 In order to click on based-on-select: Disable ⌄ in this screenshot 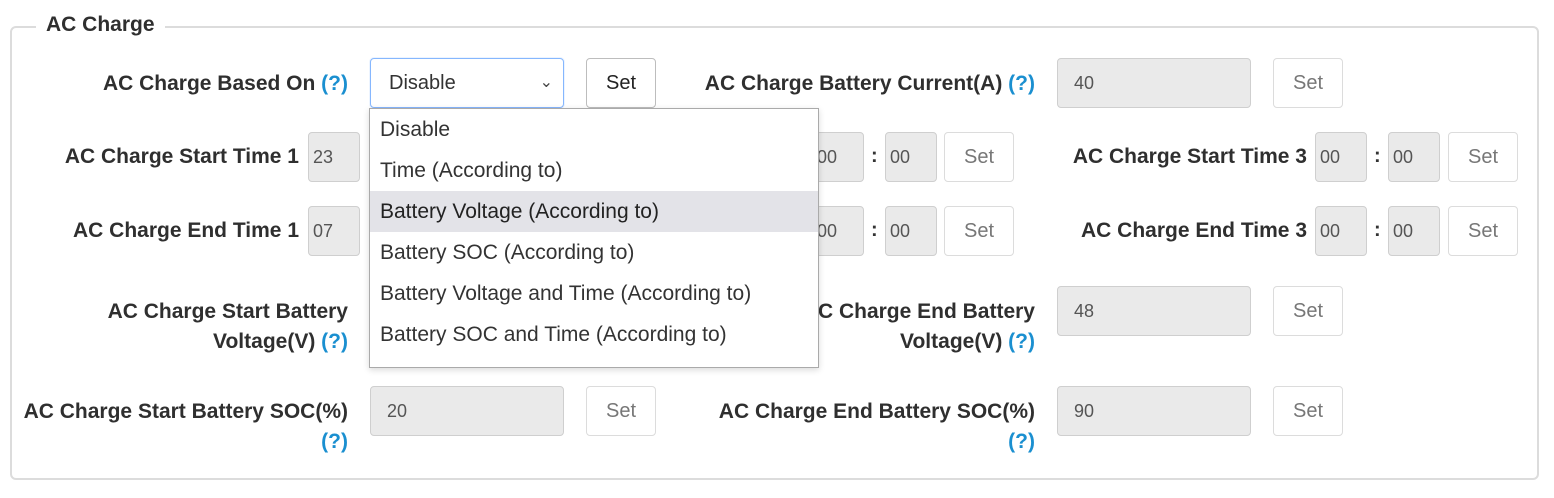, I will do `click(467, 83)`.